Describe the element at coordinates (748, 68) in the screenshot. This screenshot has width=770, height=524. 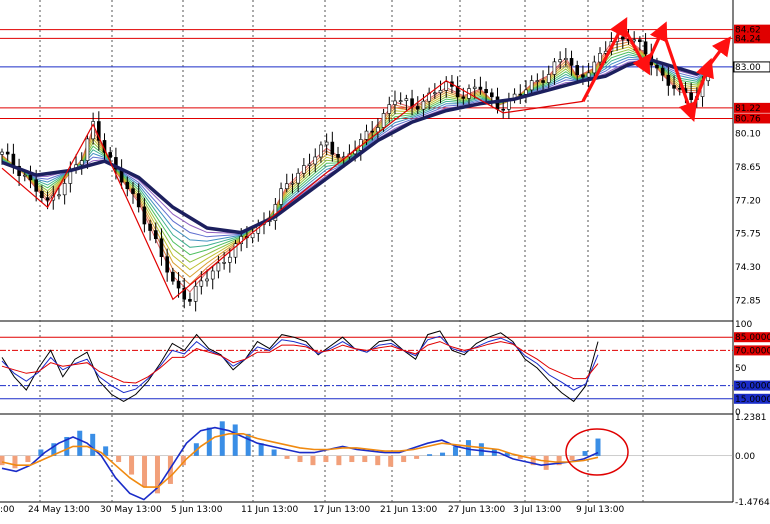
I see `price-level-label: 83.00` at that location.